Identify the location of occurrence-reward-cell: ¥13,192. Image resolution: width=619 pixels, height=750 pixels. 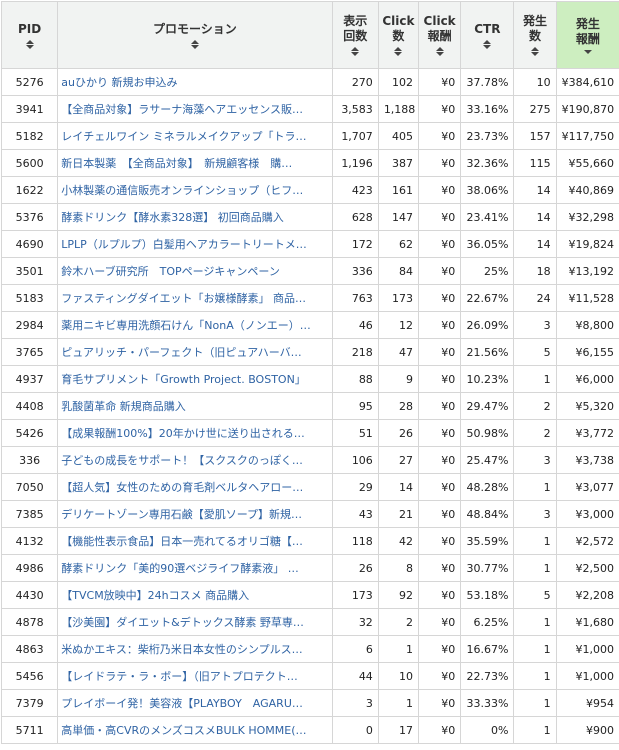
(587, 271).